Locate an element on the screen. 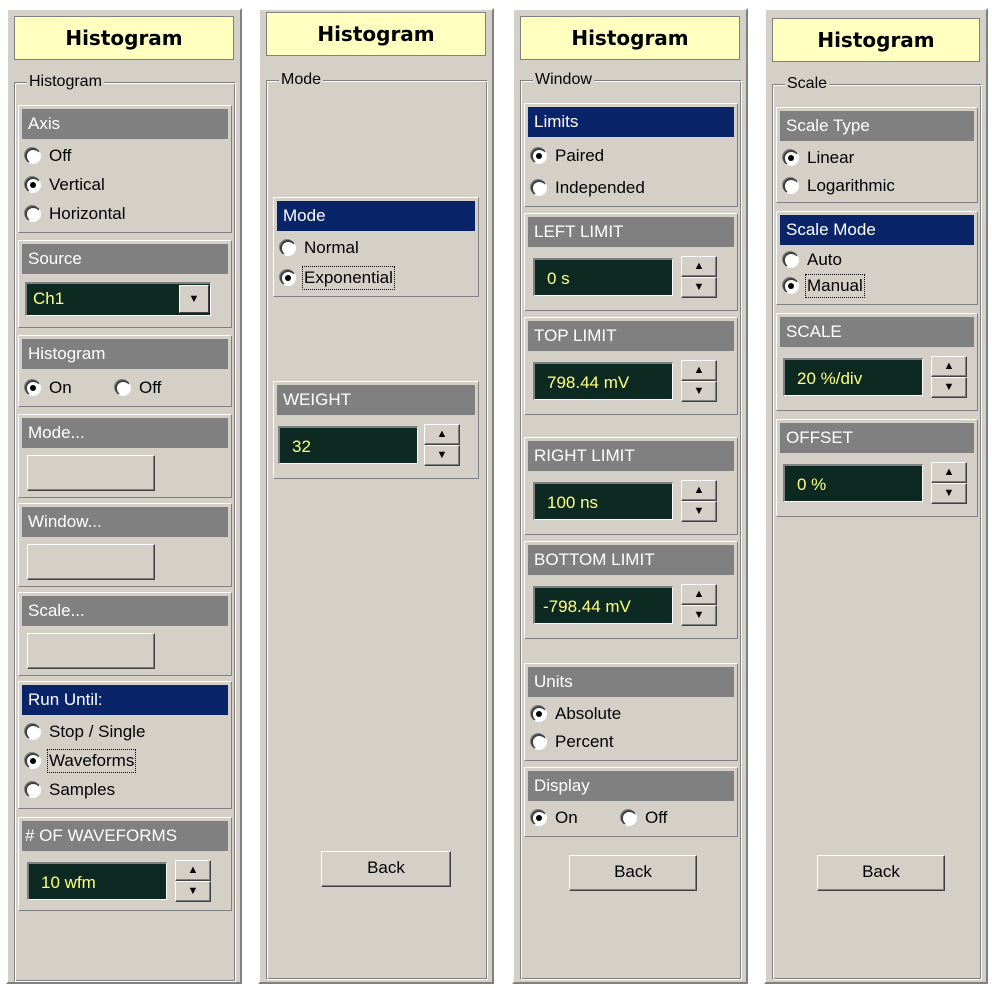  weight-spinner: ▲ ▼ is located at coordinates (442, 445).